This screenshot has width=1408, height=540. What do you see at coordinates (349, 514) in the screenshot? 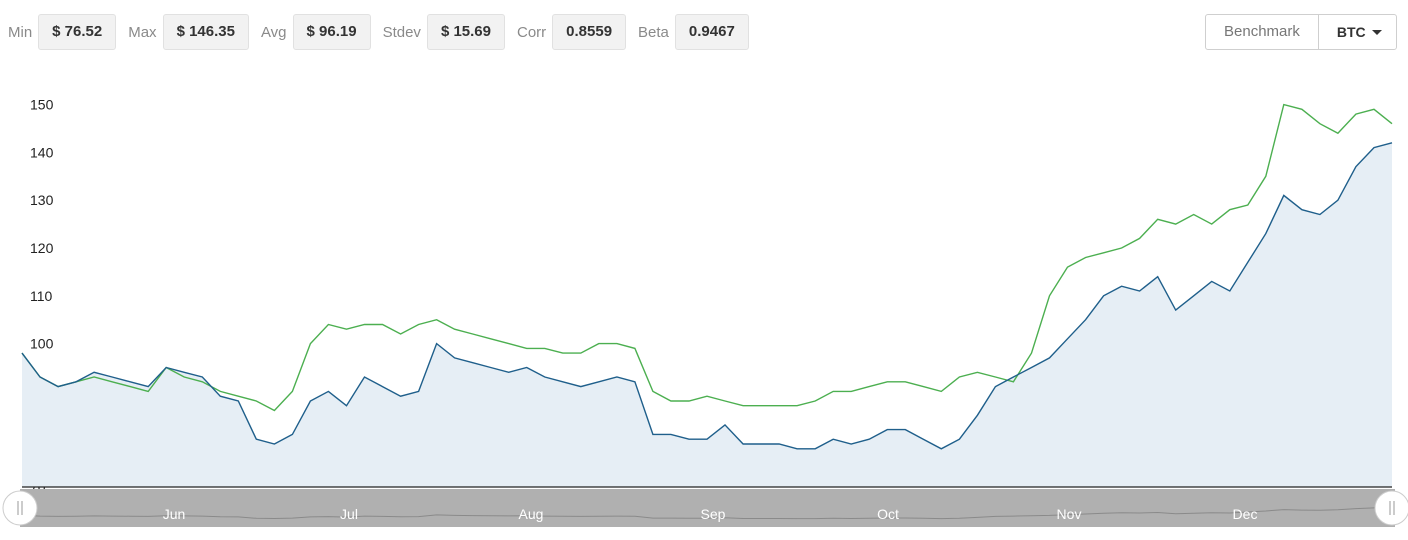
I see `x-tick-label: Jul` at bounding box center [349, 514].